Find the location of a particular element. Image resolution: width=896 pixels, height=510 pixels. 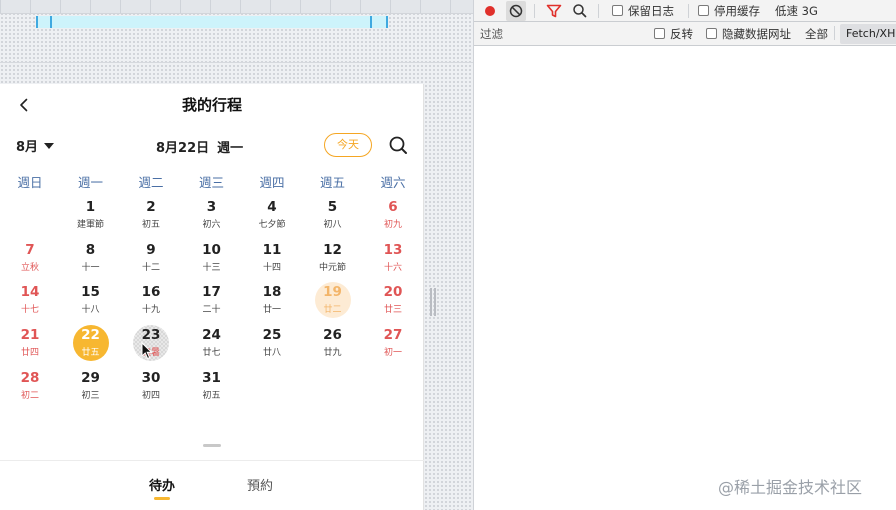

search-button is located at coordinates (580, 11).